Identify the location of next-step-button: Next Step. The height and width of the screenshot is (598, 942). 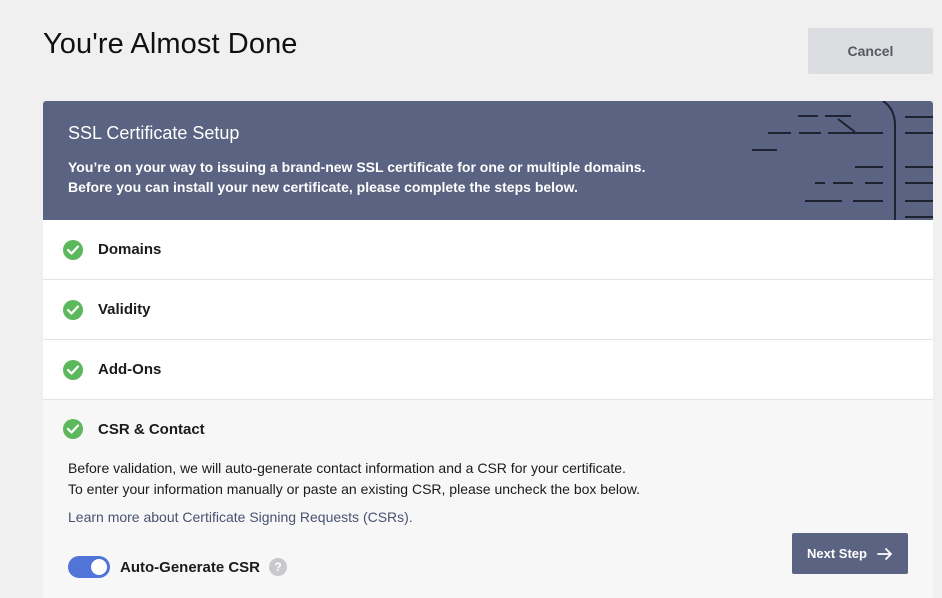
(850, 553).